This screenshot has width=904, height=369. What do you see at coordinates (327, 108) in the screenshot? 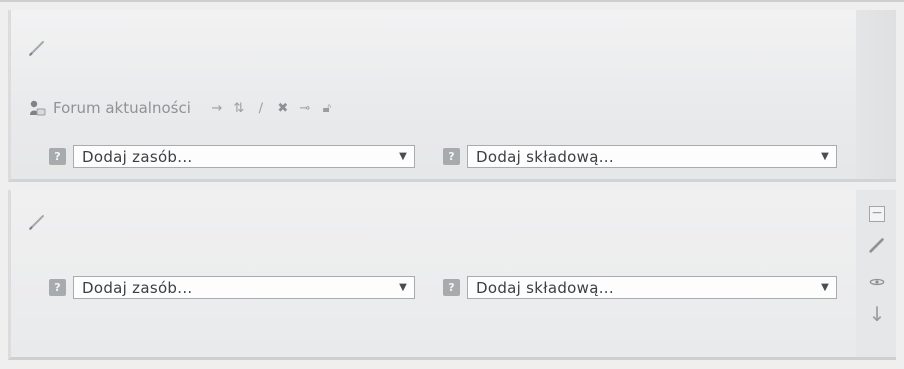
I see `unlock-icon: 🔓︎` at bounding box center [327, 108].